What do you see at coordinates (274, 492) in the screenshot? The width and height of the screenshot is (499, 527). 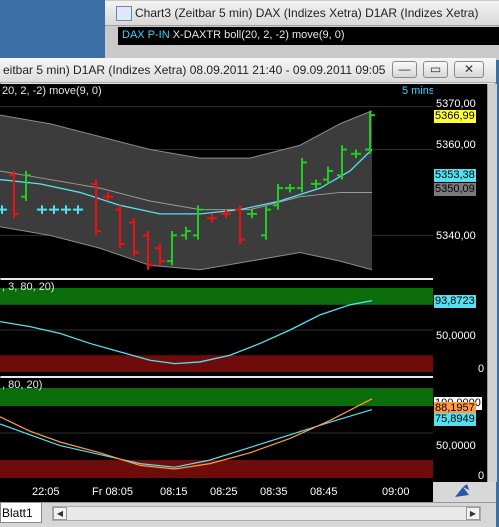 I see `x-tick: 08:35` at bounding box center [274, 492].